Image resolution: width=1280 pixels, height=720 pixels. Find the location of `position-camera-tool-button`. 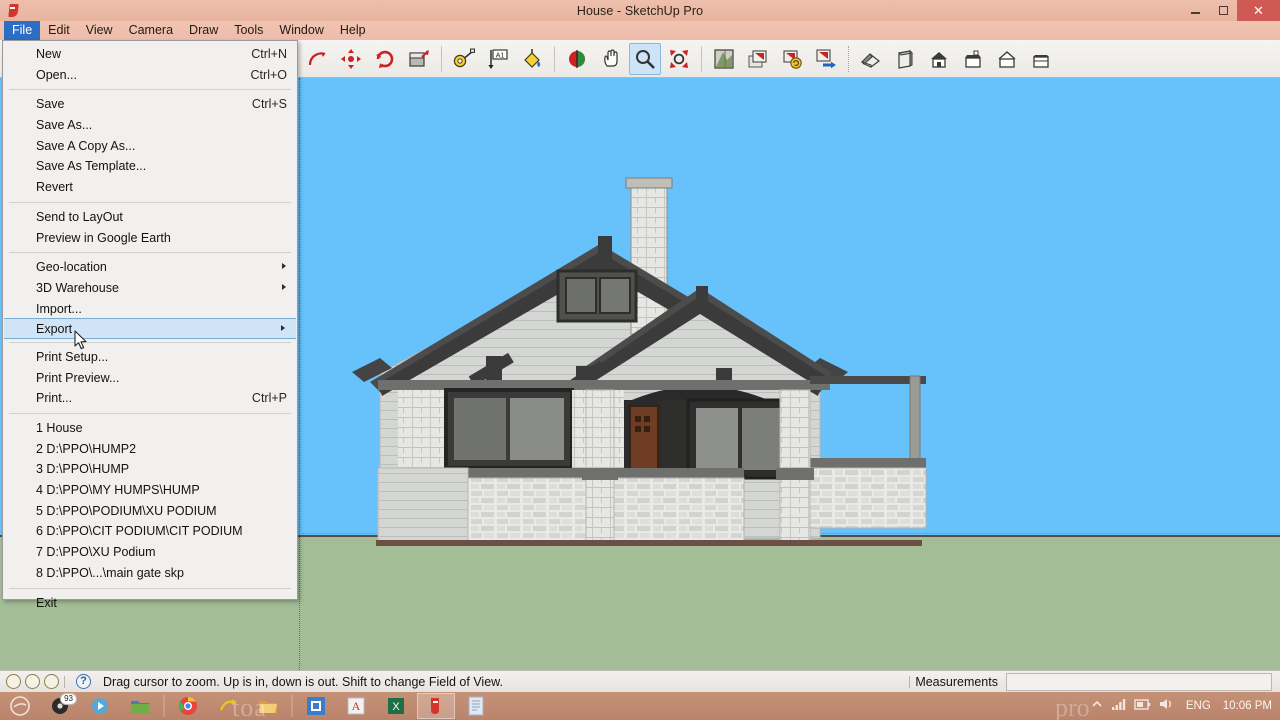

position-camera-tool-button is located at coordinates (724, 59).